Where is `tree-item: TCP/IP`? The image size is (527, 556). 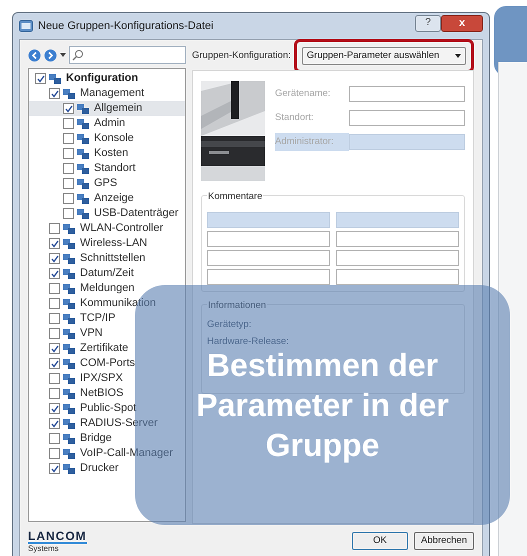
tree-item: TCP/IP is located at coordinates (107, 318).